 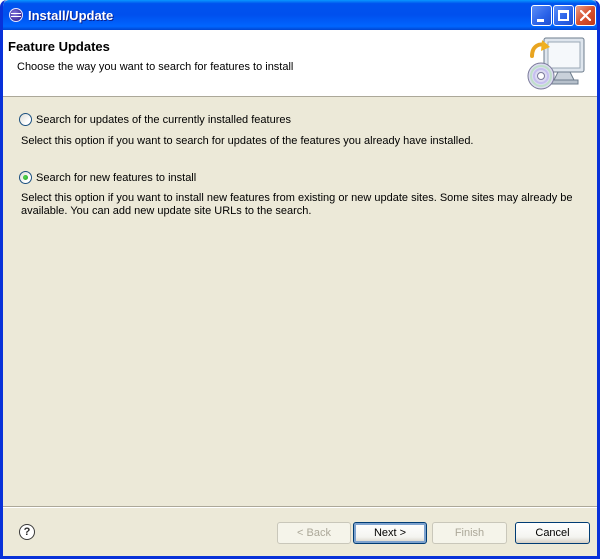 What do you see at coordinates (27, 532) in the screenshot?
I see `help-button: ?` at bounding box center [27, 532].